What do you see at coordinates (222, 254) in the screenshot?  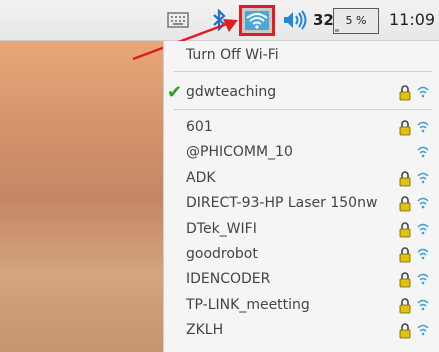 I see `network-ssid: goodrobot` at bounding box center [222, 254].